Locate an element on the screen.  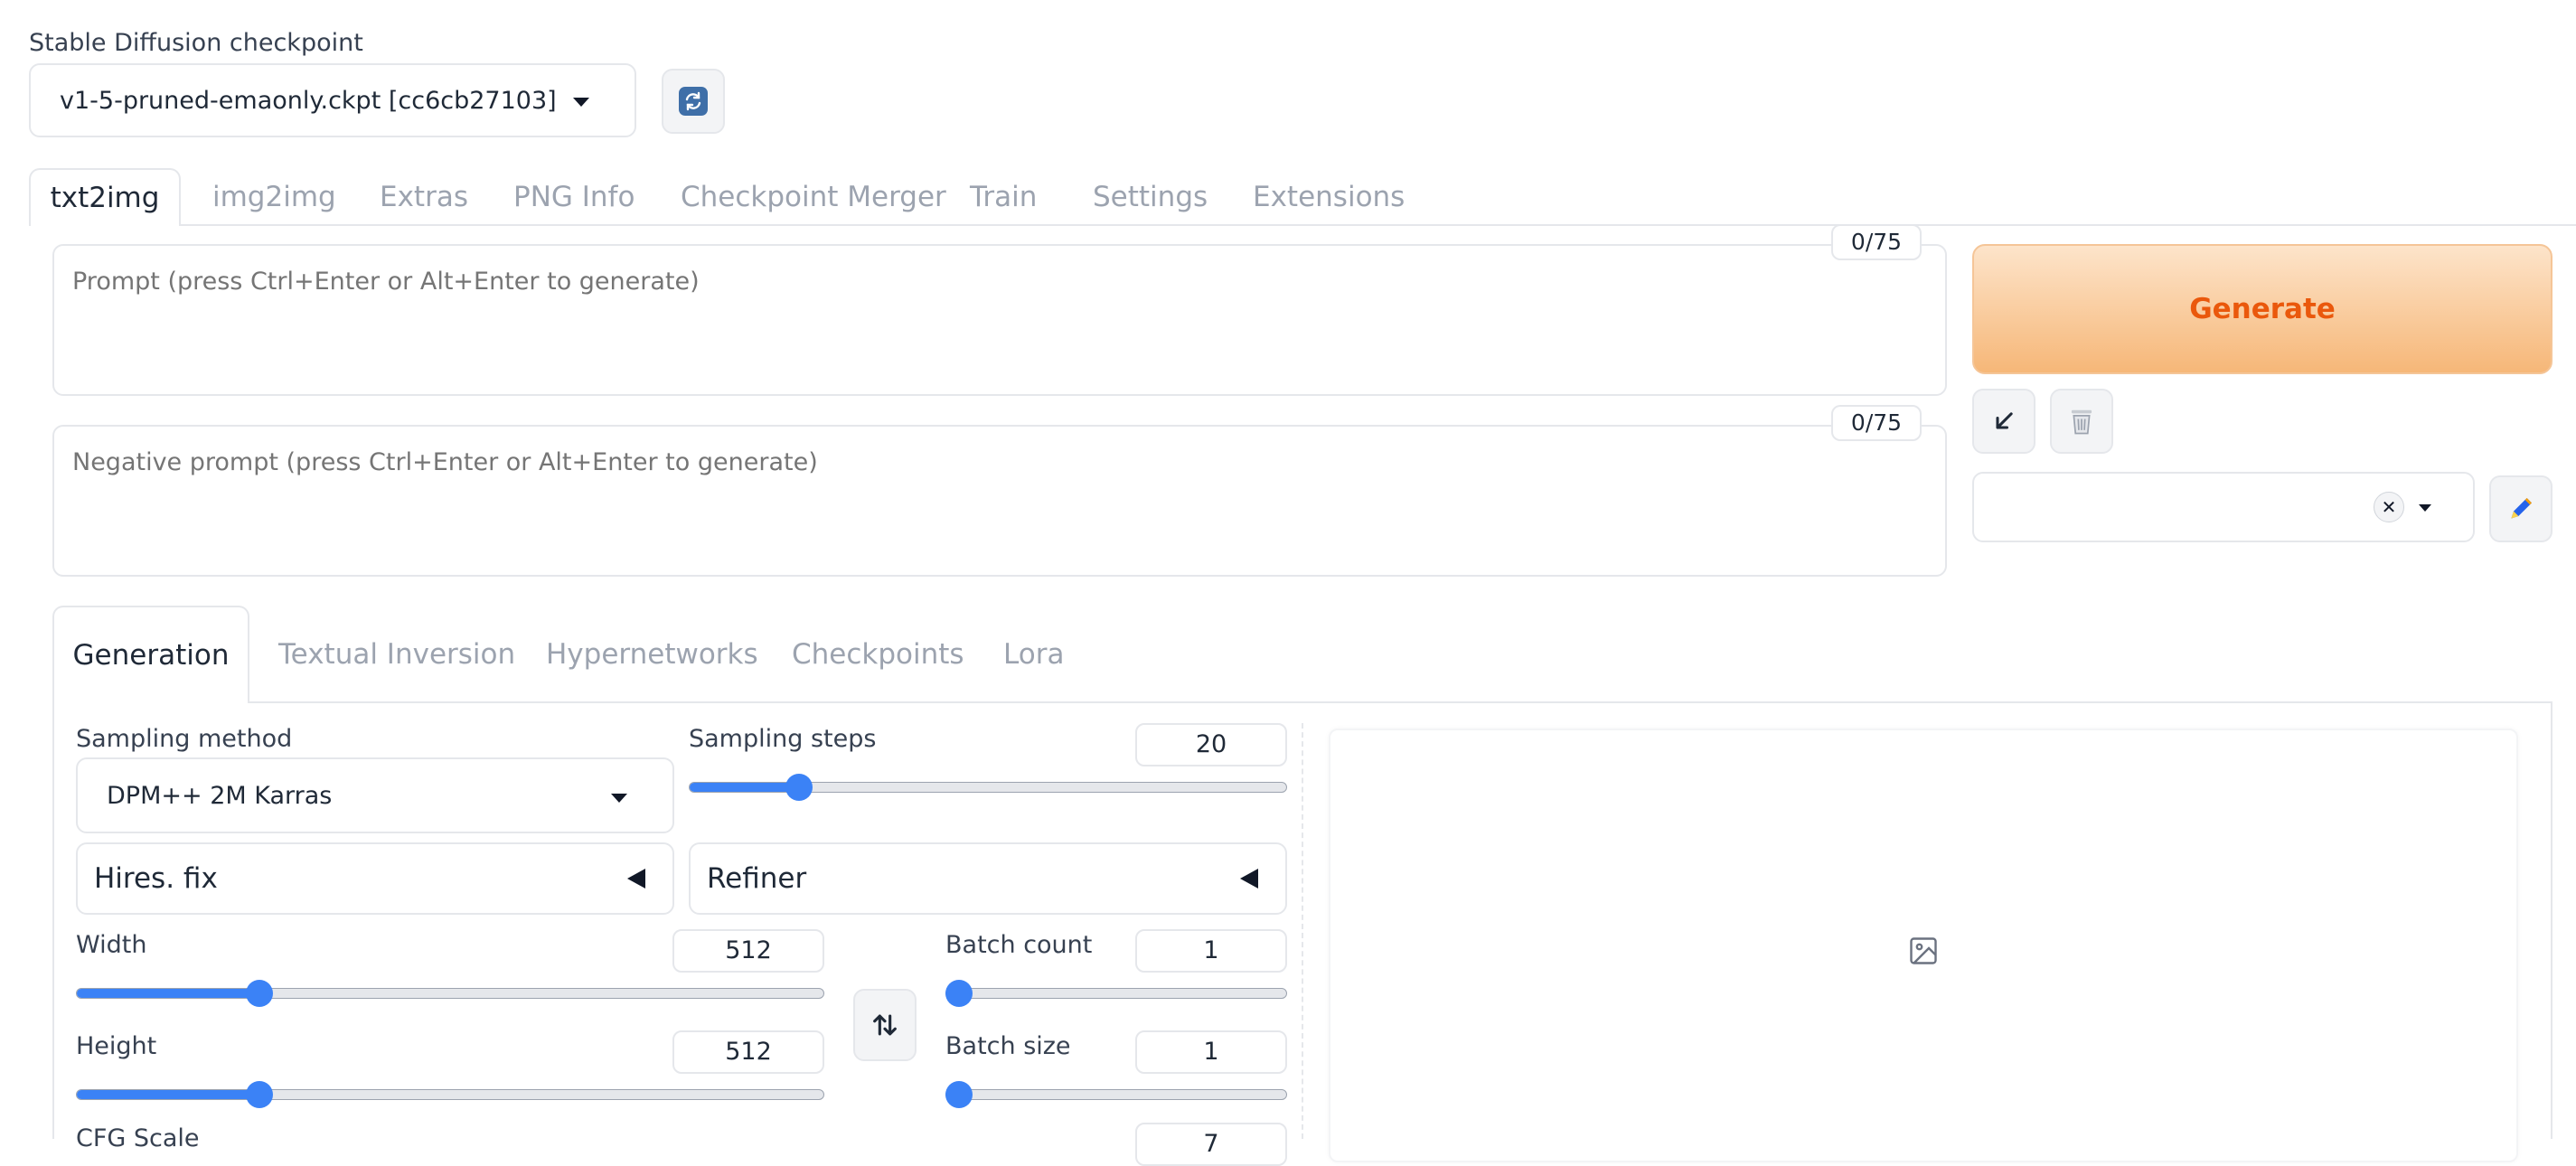
refresh-icon is located at coordinates (694, 101).